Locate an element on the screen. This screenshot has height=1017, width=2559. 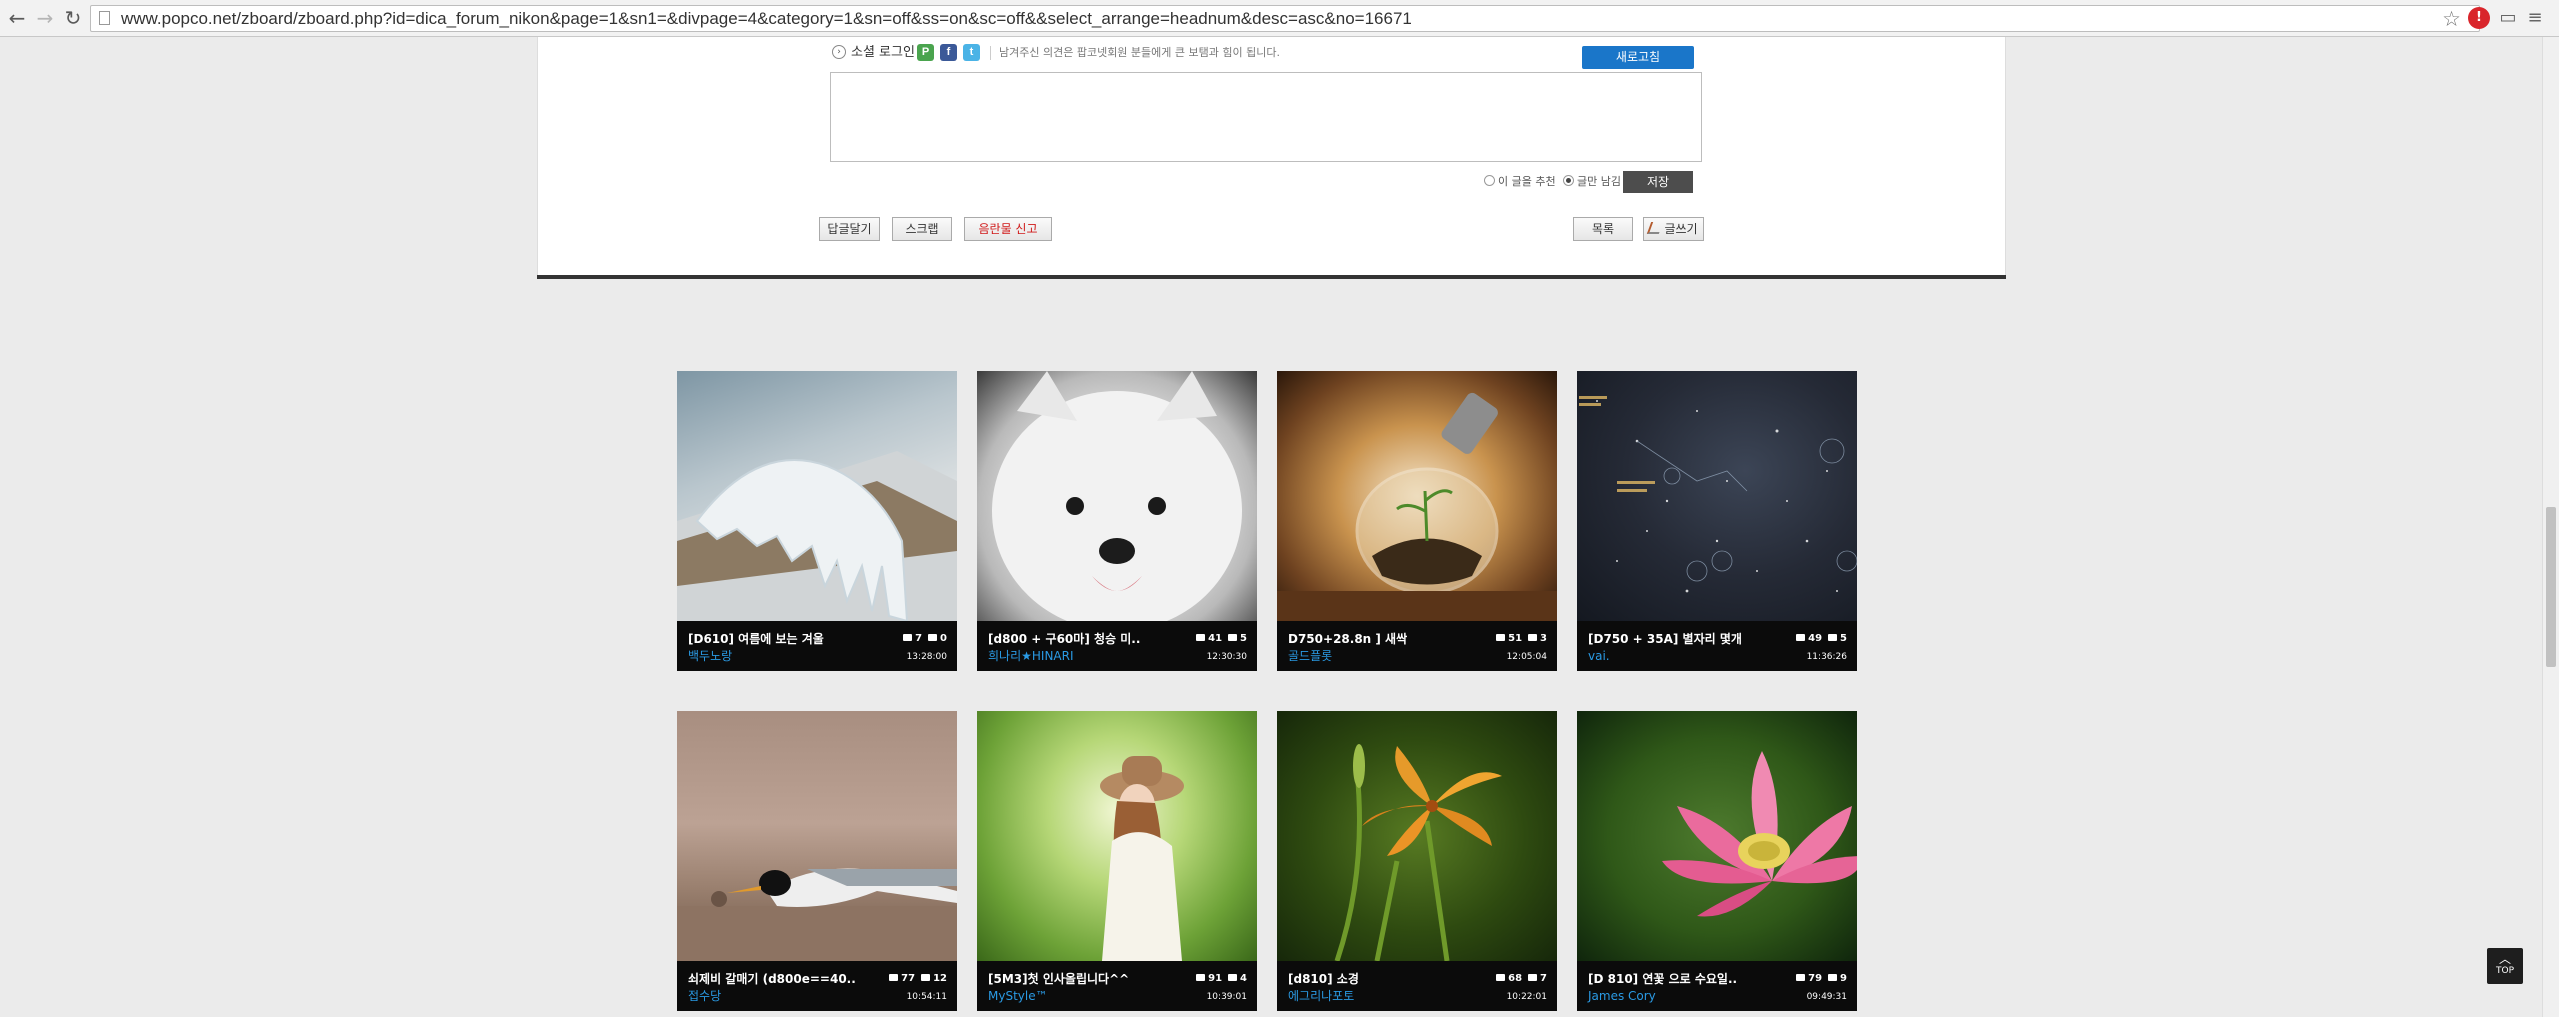
gallery-card: [D750 + 35A] 별자리 몇개 49 5 vai. 11:36:26 is located at coordinates (1717, 521).